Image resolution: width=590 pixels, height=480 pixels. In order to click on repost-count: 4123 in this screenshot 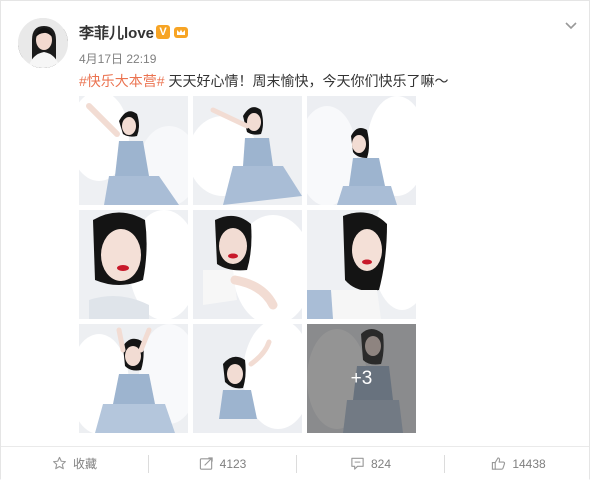, I will do `click(233, 463)`.